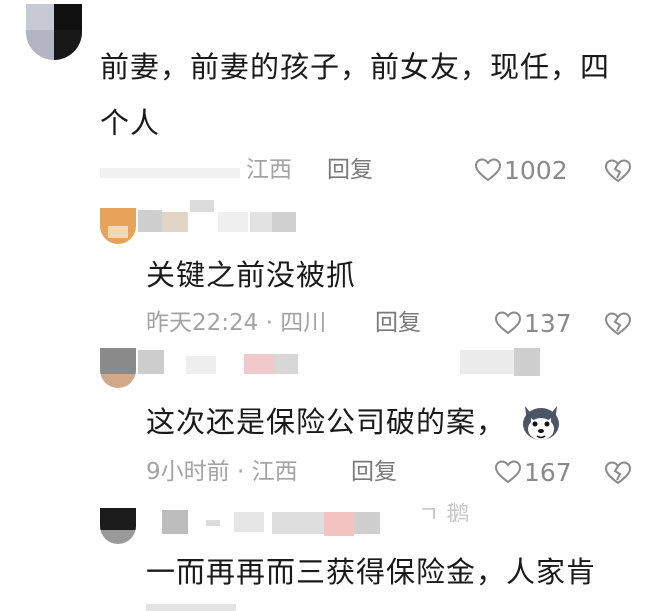 The height and width of the screenshot is (611, 660). I want to click on comment-text: 关键之前没被抓, so click(251, 275).